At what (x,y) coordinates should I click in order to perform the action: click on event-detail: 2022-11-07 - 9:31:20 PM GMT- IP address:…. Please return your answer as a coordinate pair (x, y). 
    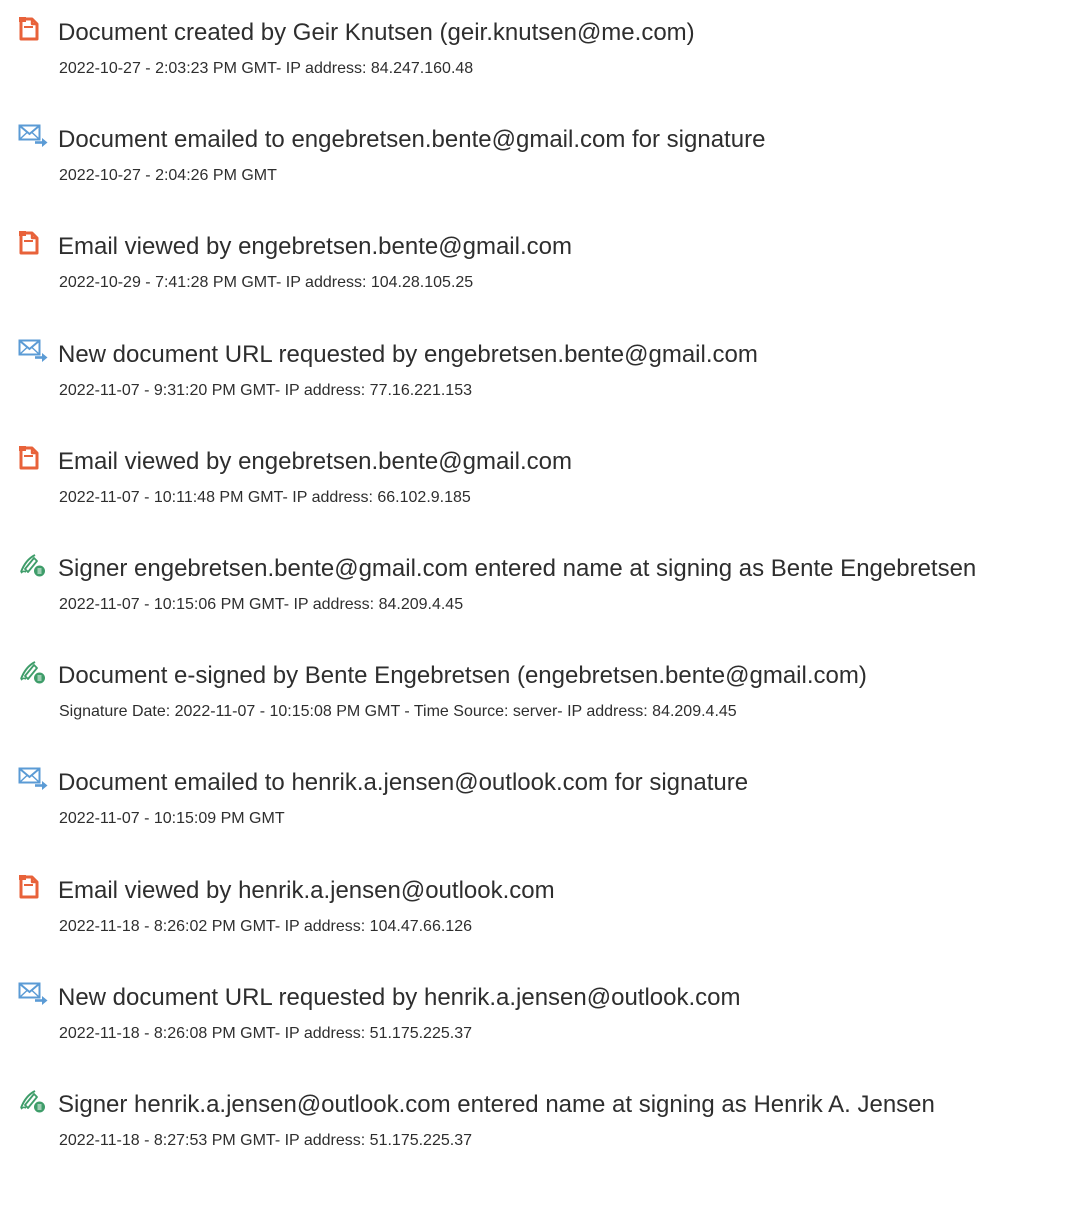
    Looking at the image, I should click on (265, 390).